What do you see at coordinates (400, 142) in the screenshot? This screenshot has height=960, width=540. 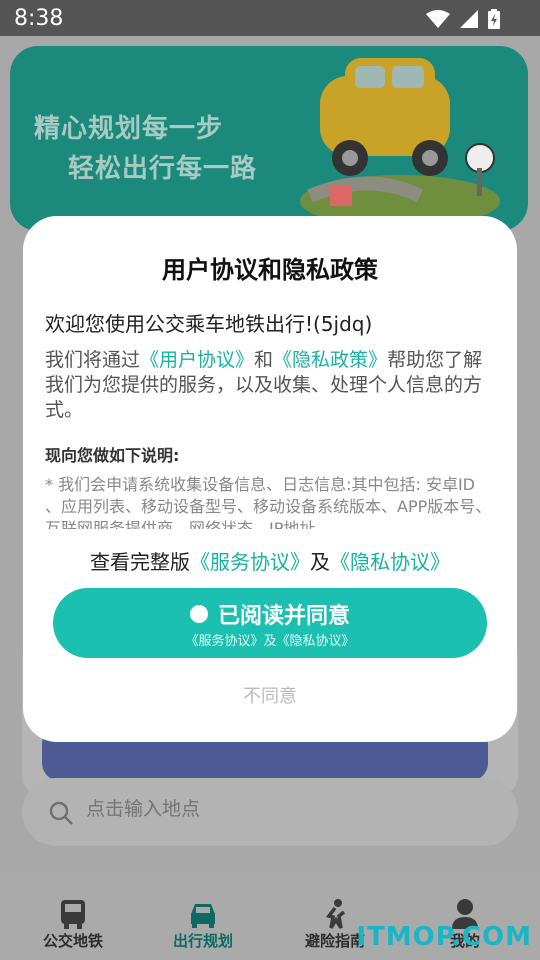 I see `car-illustration-icon` at bounding box center [400, 142].